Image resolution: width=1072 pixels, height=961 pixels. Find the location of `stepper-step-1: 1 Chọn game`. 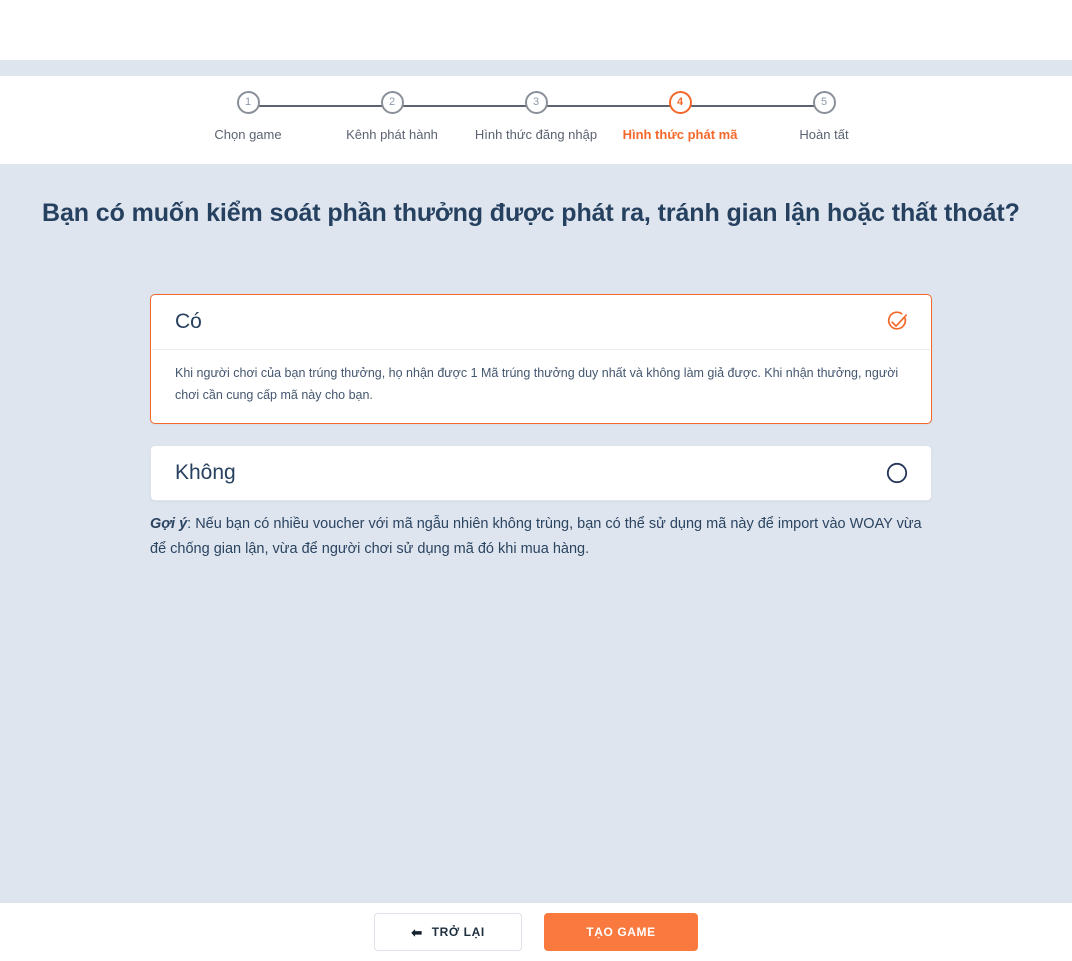

stepper-step-1: 1 Chọn game is located at coordinates (284, 116).